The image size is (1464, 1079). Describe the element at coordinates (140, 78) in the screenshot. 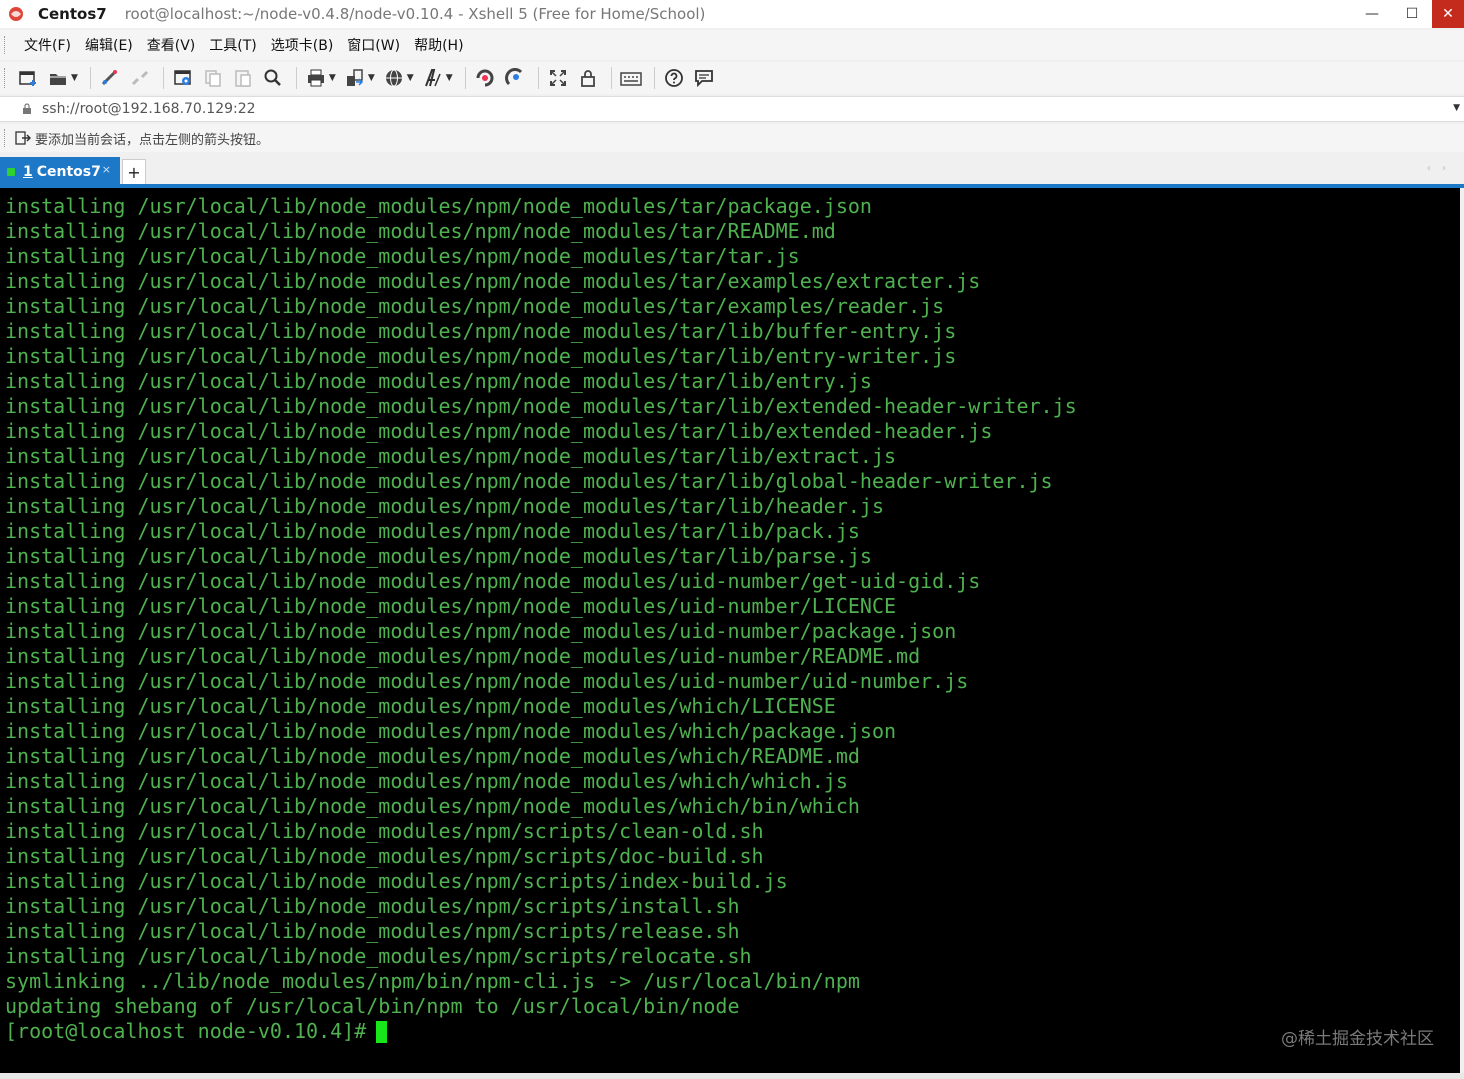

I see `disconnect-icon` at that location.